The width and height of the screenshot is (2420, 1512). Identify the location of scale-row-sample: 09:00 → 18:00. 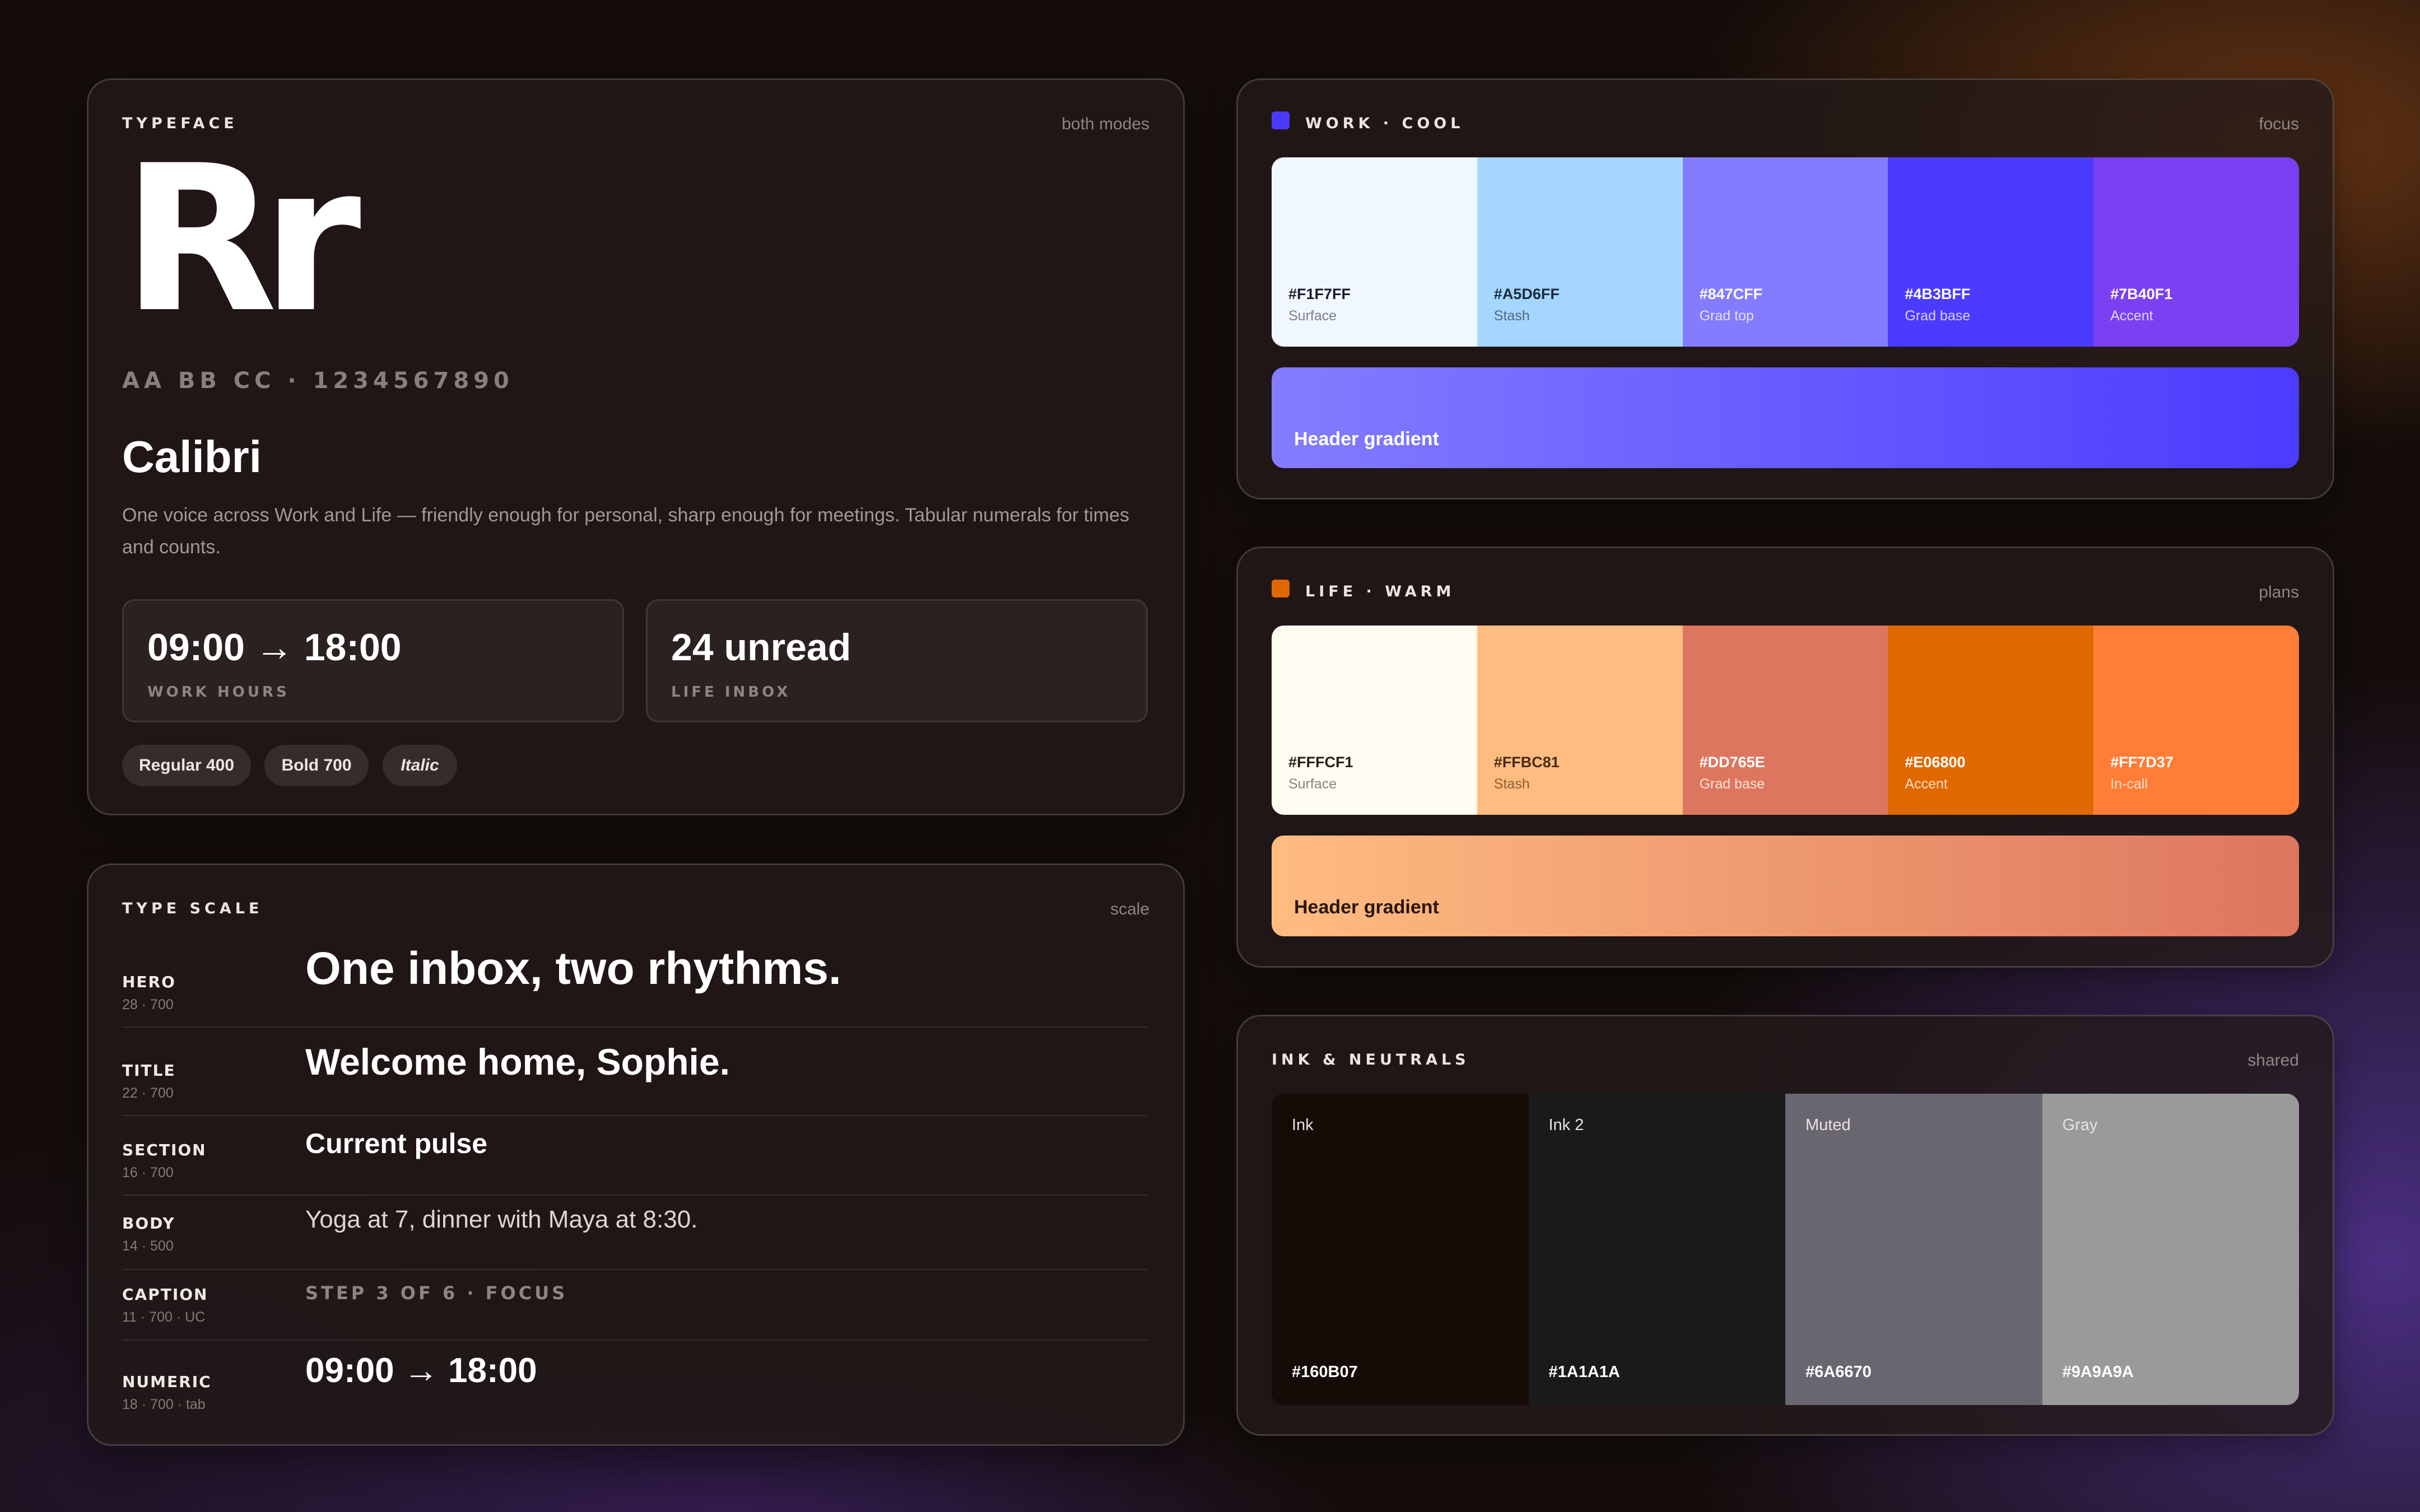
(421, 1371).